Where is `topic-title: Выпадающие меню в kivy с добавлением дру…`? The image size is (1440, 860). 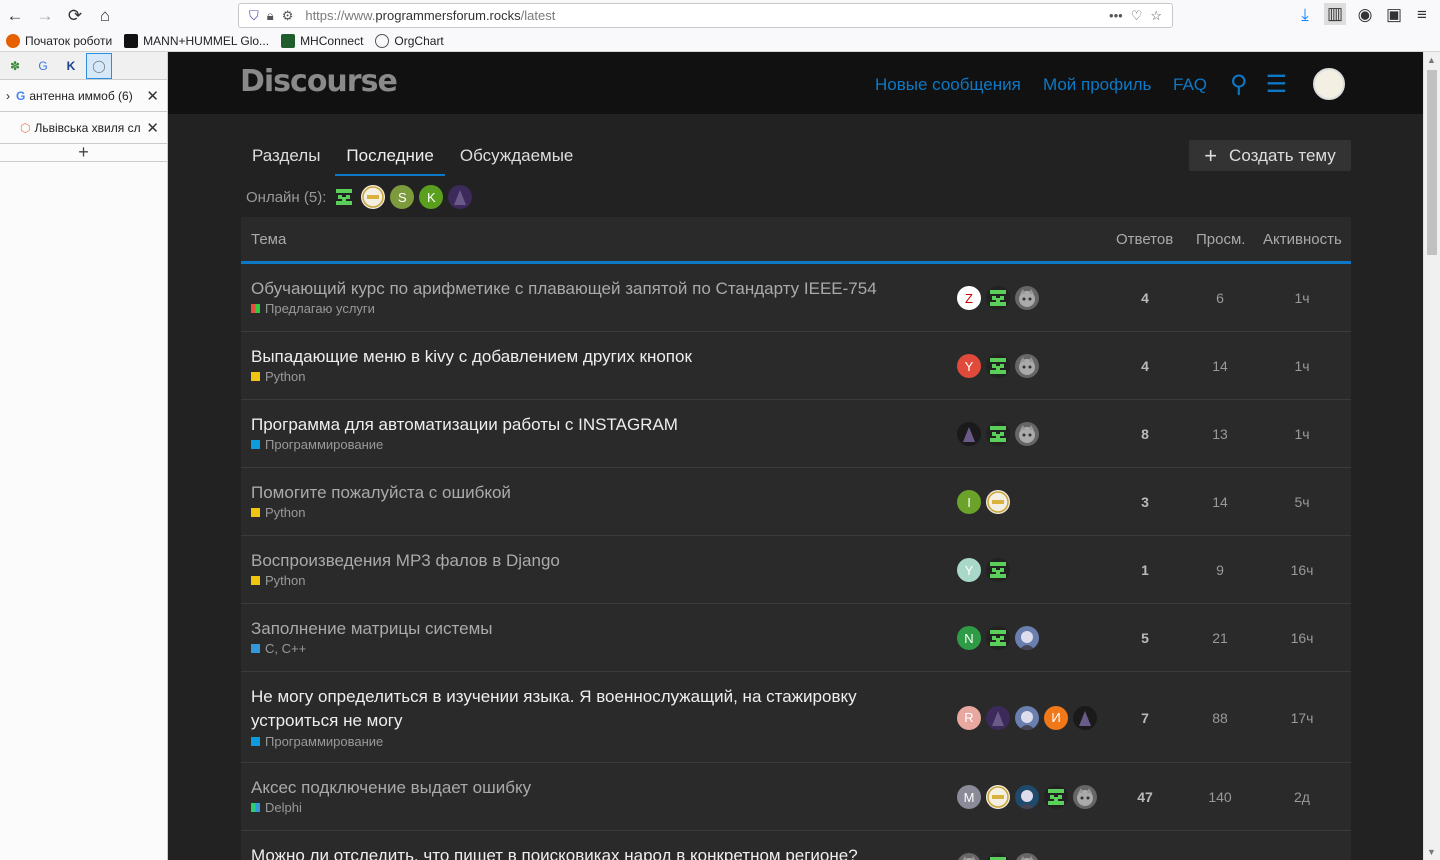
topic-title: Выпадающие меню в kivy с добавлением дру… is located at coordinates (571, 357).